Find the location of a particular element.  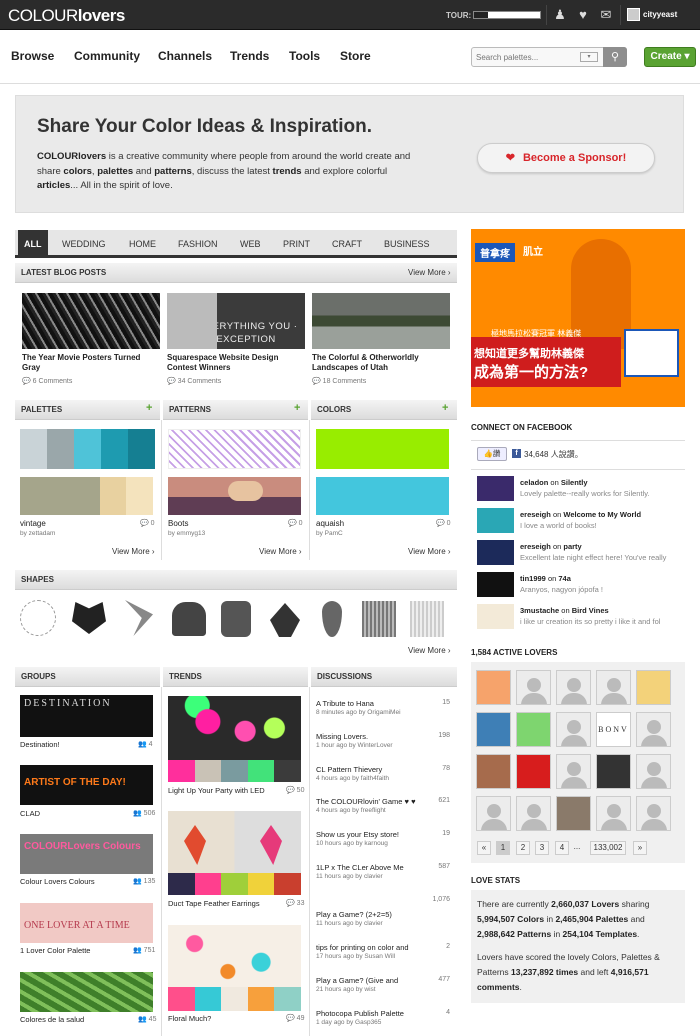

group-banner: DESTINATION is located at coordinates (86, 716).